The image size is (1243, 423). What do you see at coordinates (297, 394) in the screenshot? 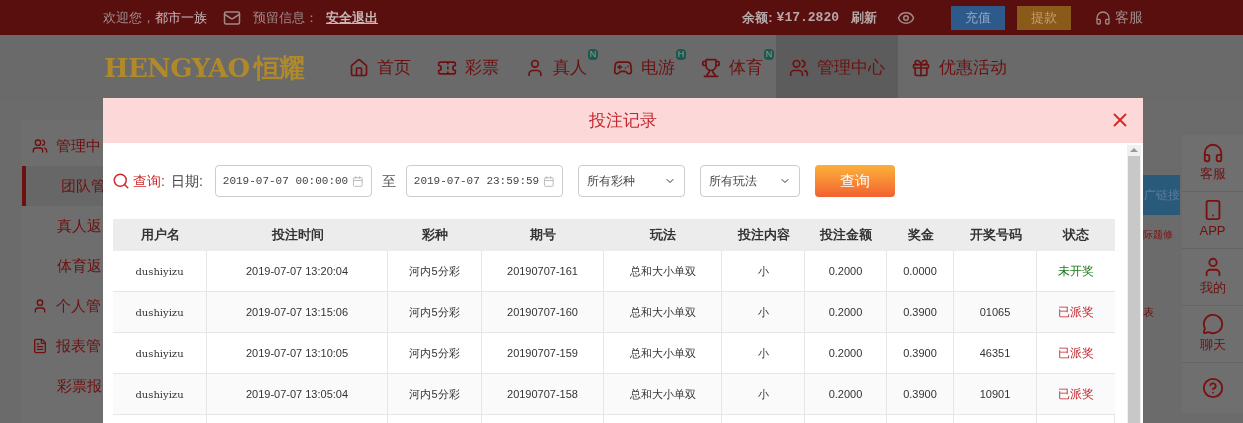
I see `table-cell-text: 2019-07-07 13:05:04` at bounding box center [297, 394].